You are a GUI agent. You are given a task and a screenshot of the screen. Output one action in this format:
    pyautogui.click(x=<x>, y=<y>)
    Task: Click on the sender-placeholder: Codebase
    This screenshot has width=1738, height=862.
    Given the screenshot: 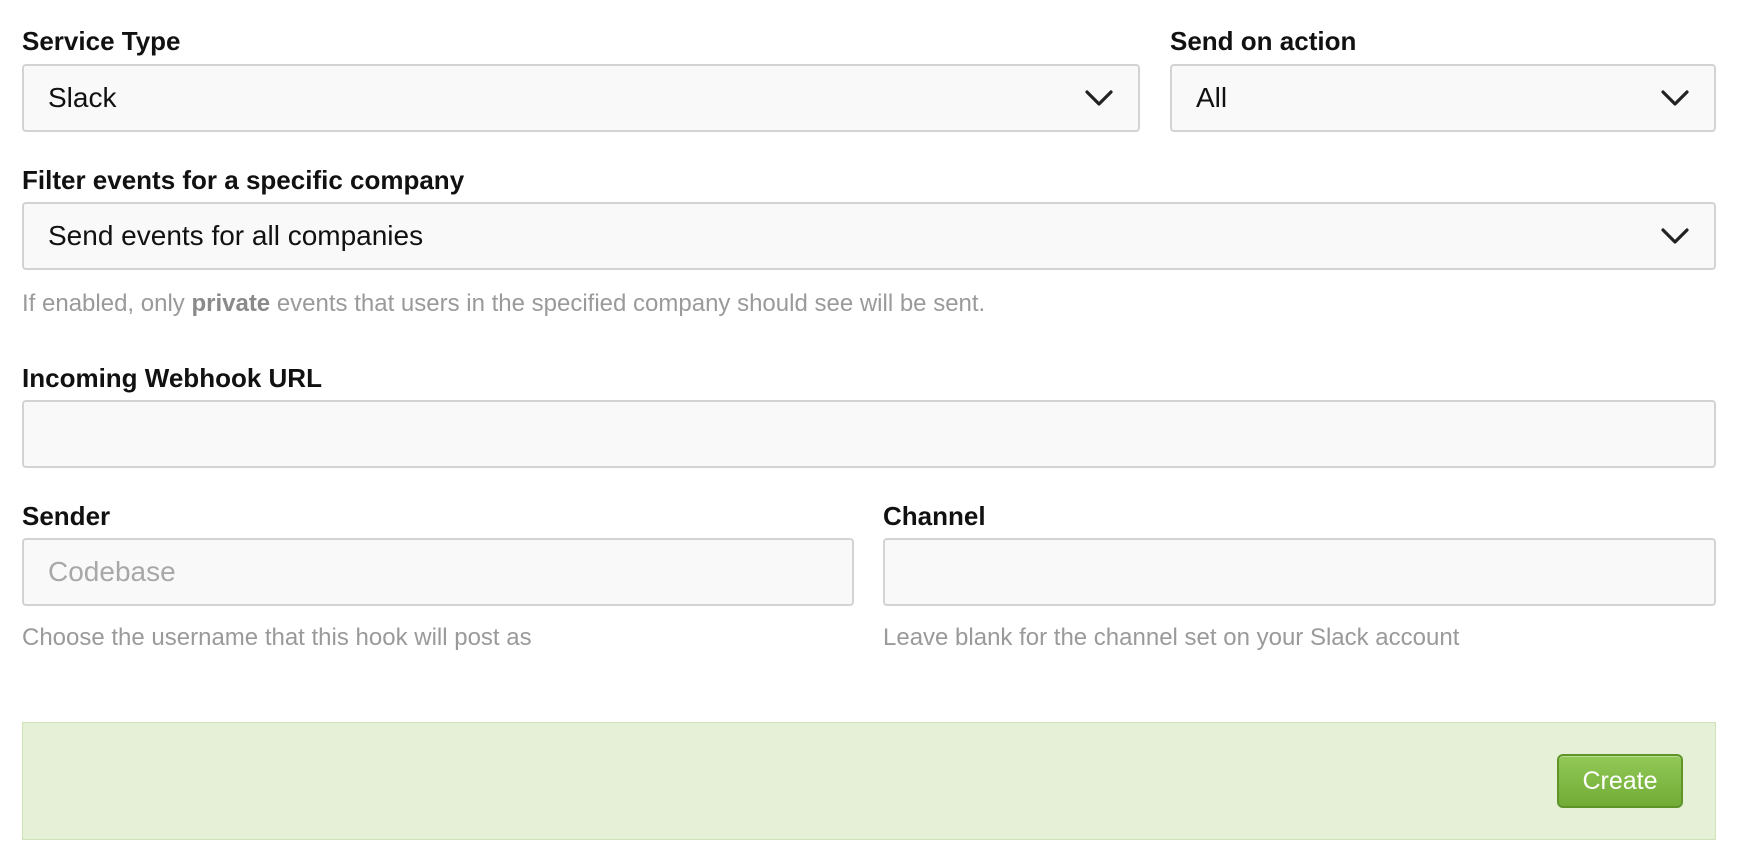 What is the action you would take?
    pyautogui.click(x=112, y=571)
    